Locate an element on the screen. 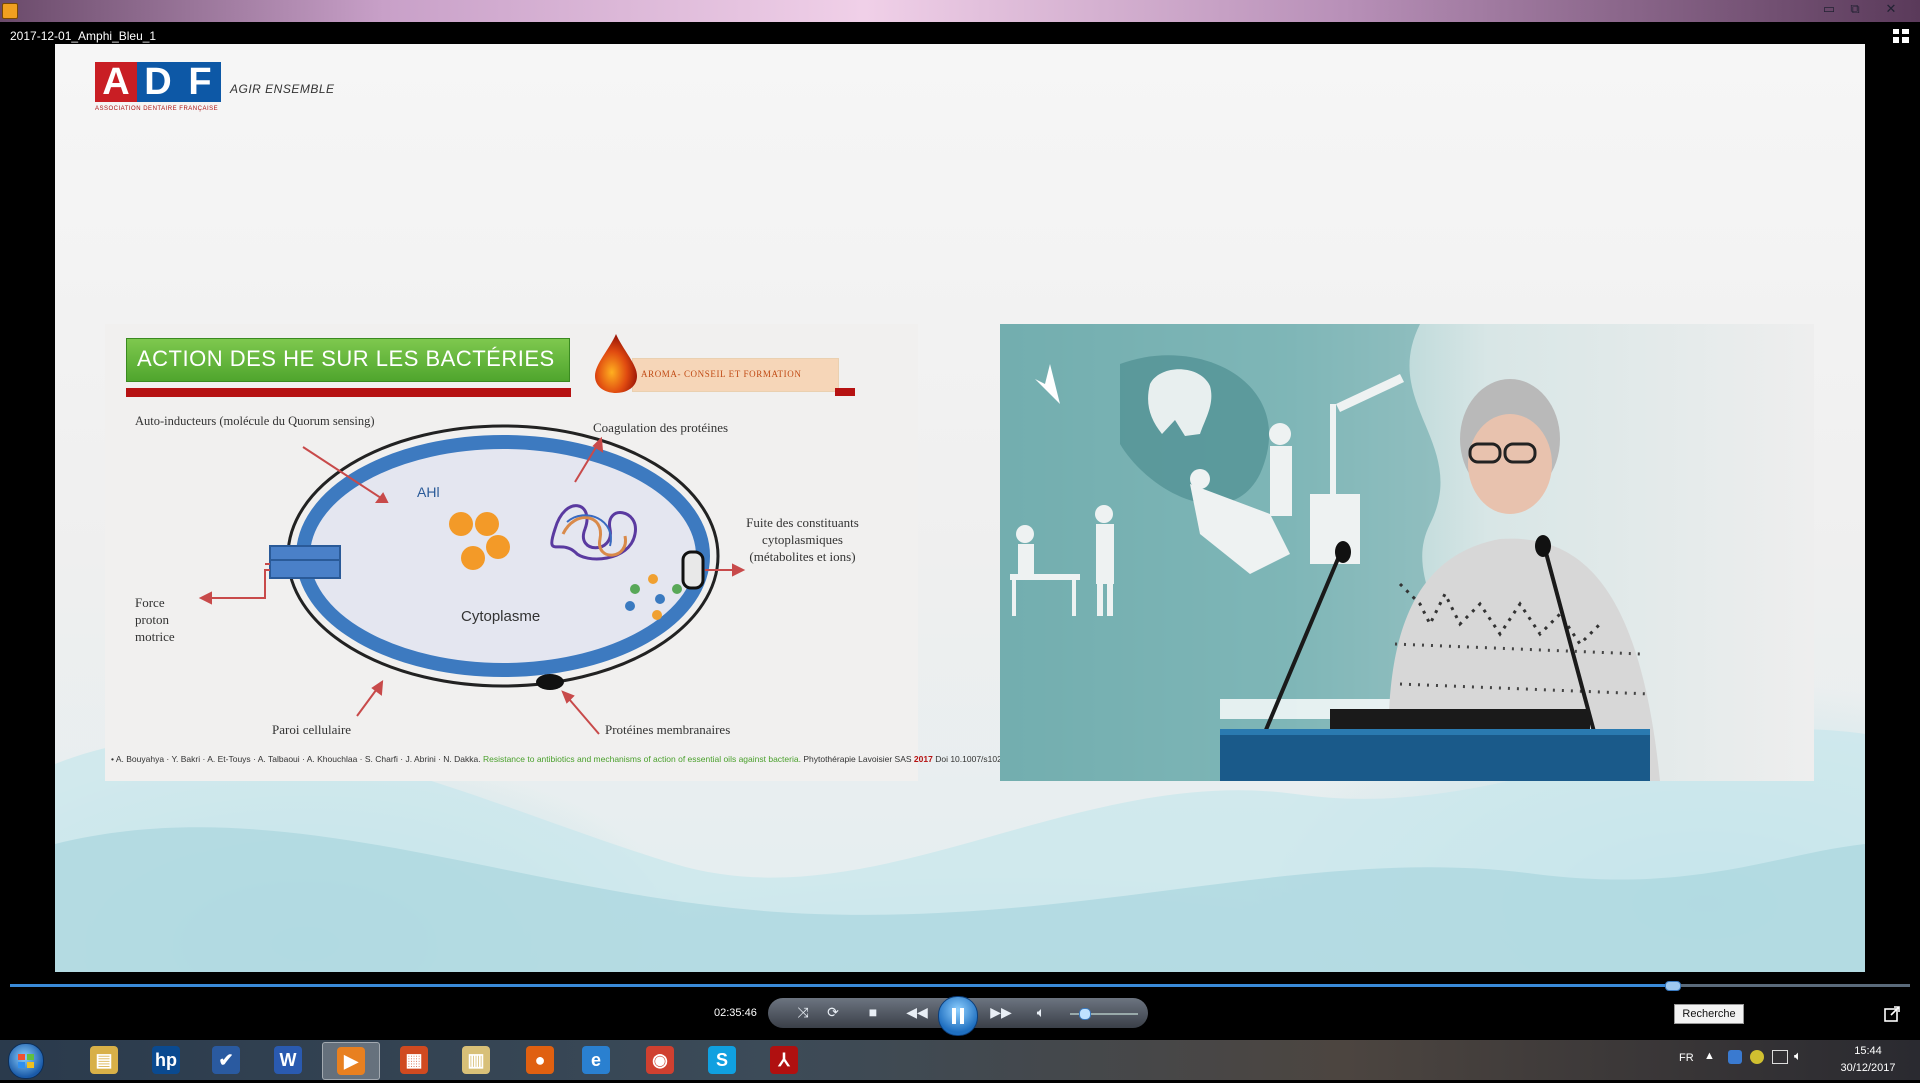  taskbar-media-player-button: ▶ is located at coordinates (351, 1061).